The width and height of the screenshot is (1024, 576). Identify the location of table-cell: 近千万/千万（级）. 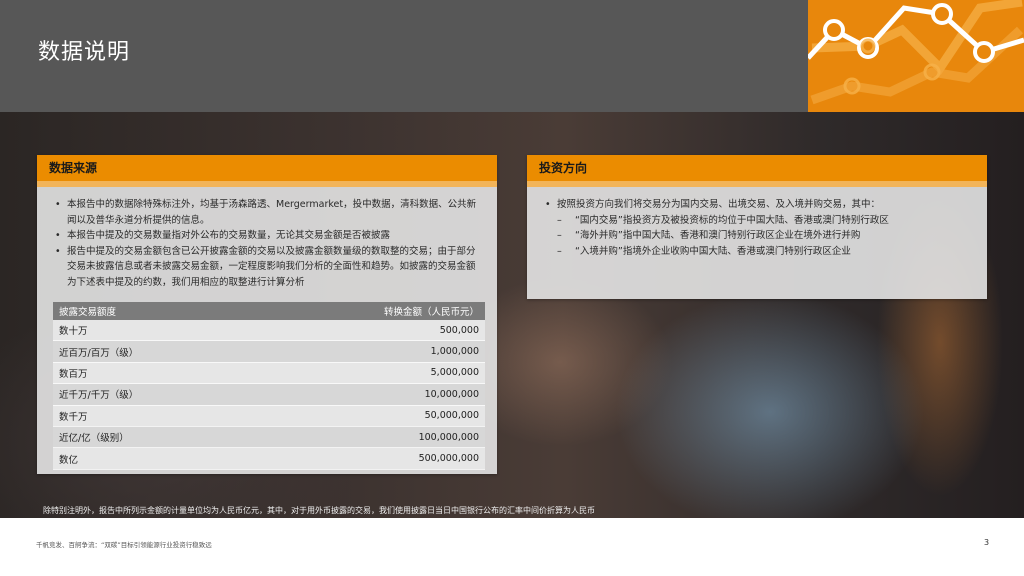
(152, 394).